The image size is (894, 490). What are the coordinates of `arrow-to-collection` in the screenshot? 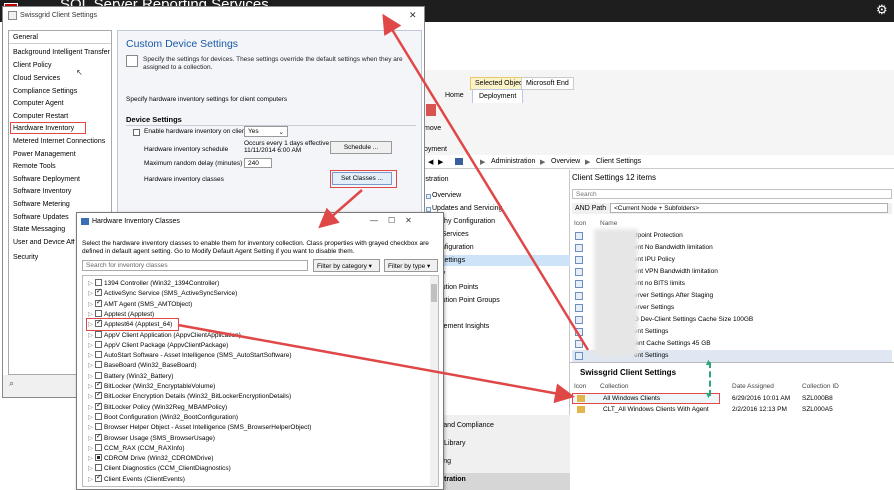 It's located at (376, 363).